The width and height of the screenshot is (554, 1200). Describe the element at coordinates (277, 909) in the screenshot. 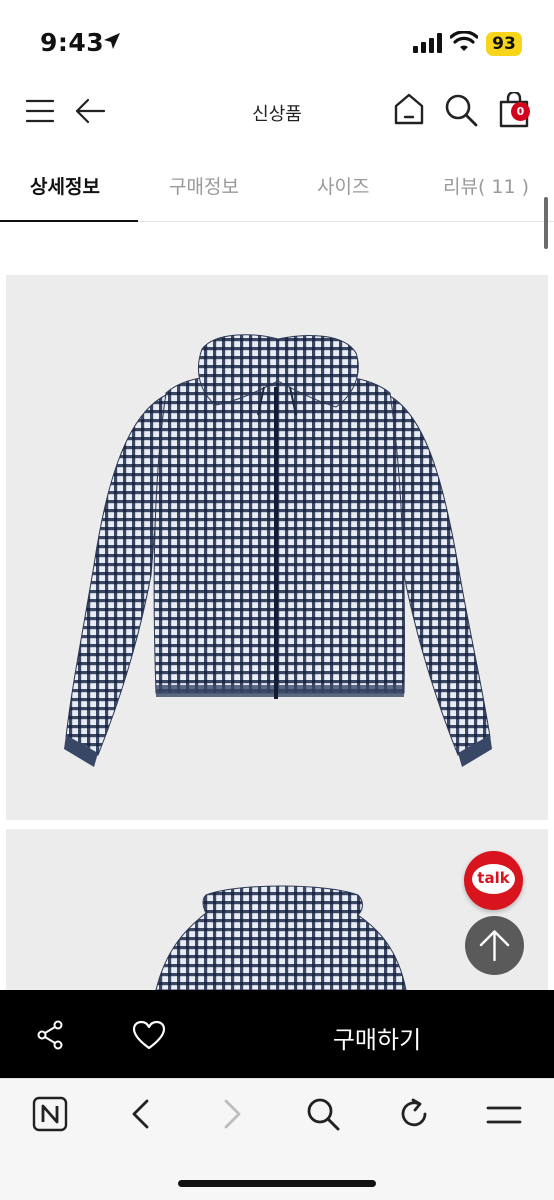

I see `product-image-back` at that location.